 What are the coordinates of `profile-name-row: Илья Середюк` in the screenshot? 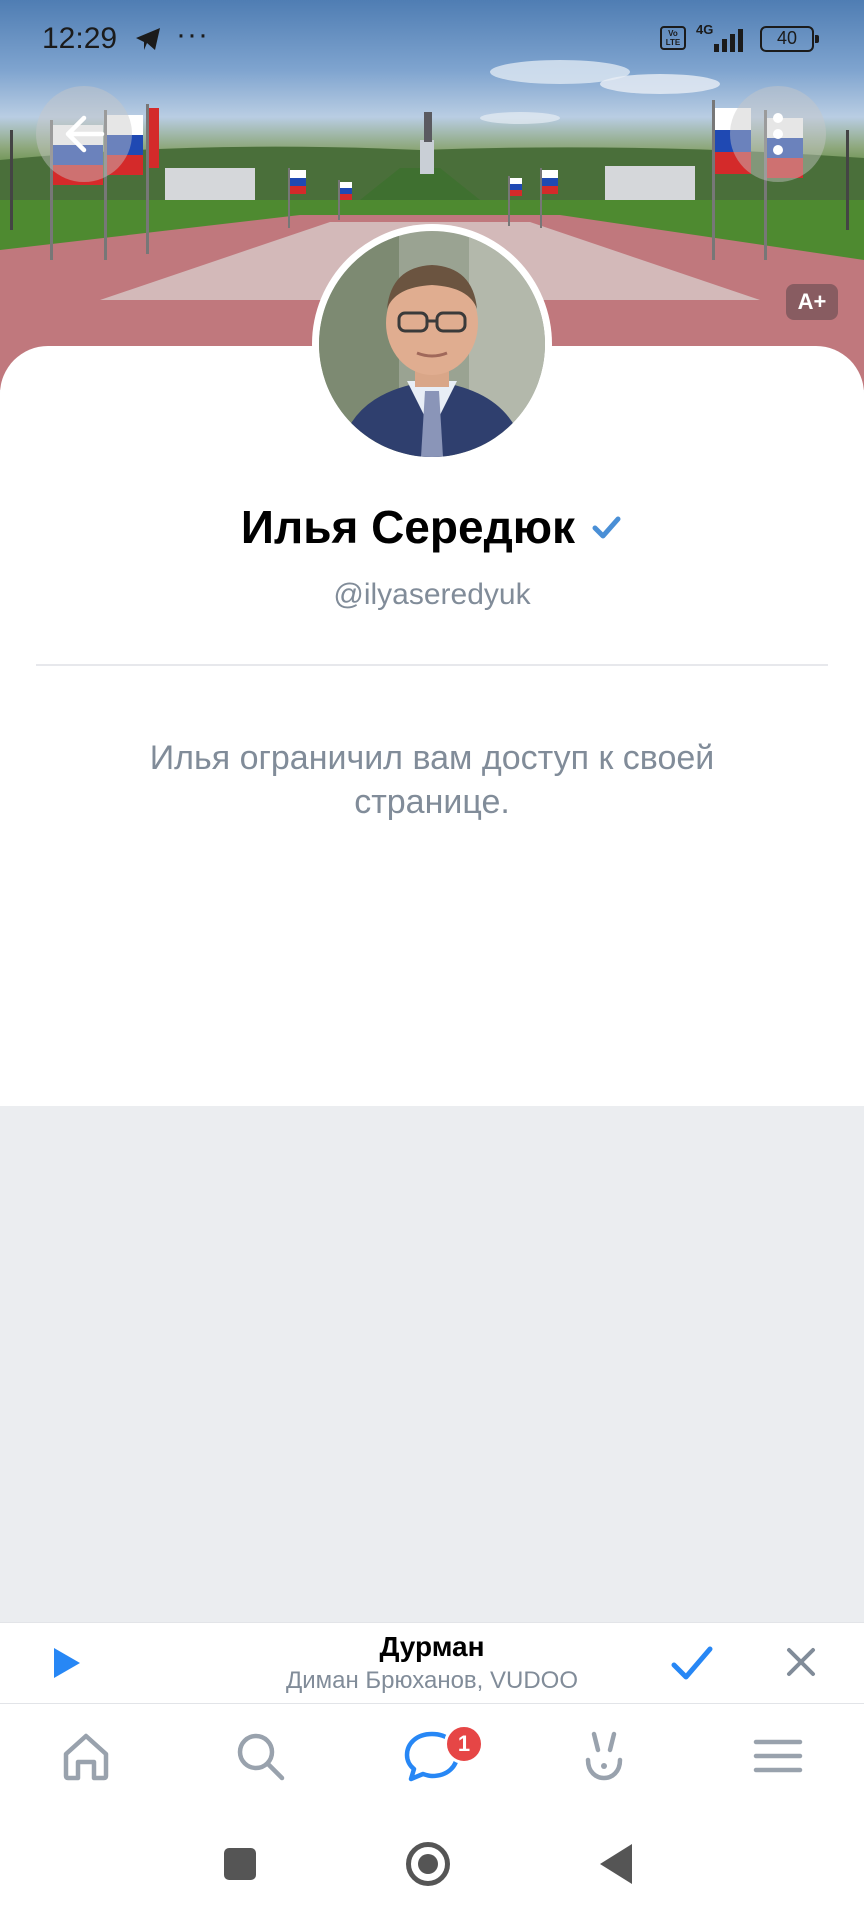 It's located at (432, 527).